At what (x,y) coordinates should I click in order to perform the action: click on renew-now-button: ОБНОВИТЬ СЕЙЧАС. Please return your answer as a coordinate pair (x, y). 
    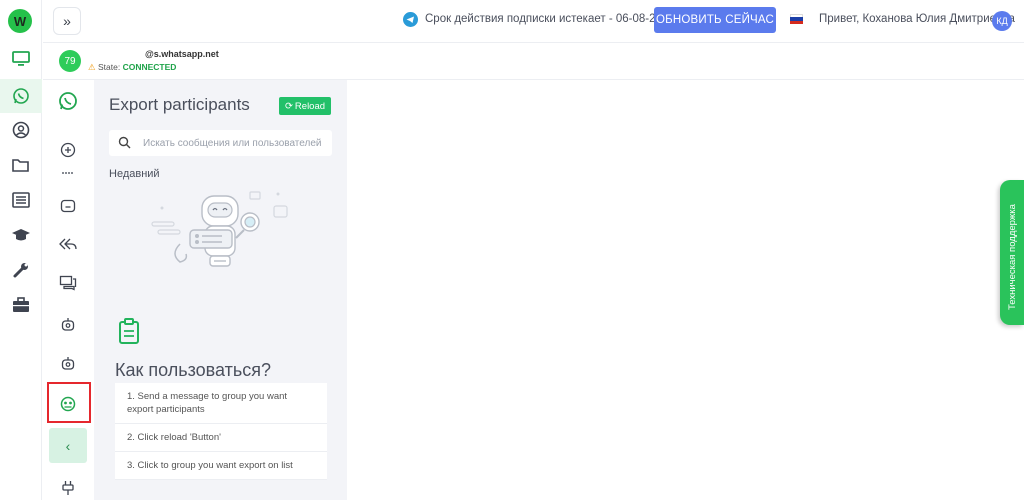
    Looking at the image, I should click on (715, 20).